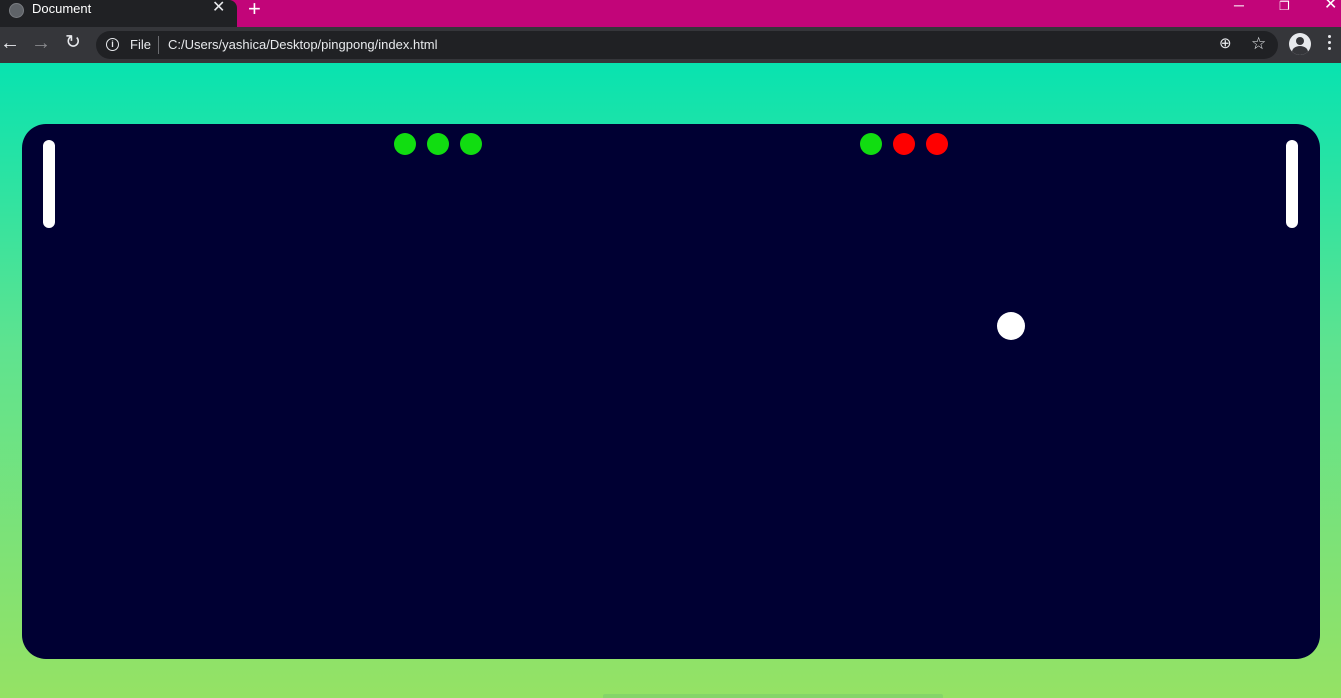 The width and height of the screenshot is (1341, 698). Describe the element at coordinates (254, 10) in the screenshot. I see `new-tab-button: +` at that location.